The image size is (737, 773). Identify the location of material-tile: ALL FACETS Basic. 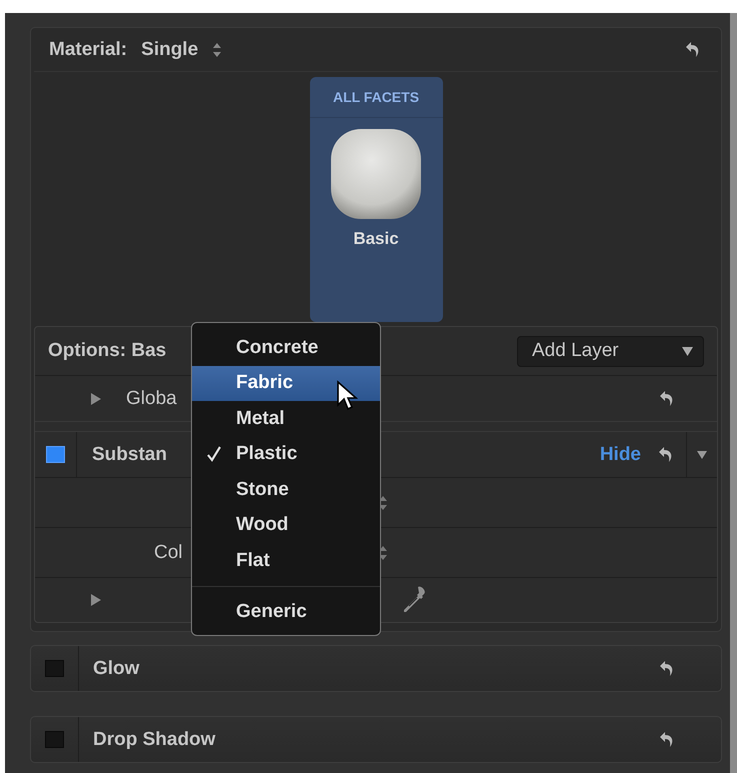
(376, 199).